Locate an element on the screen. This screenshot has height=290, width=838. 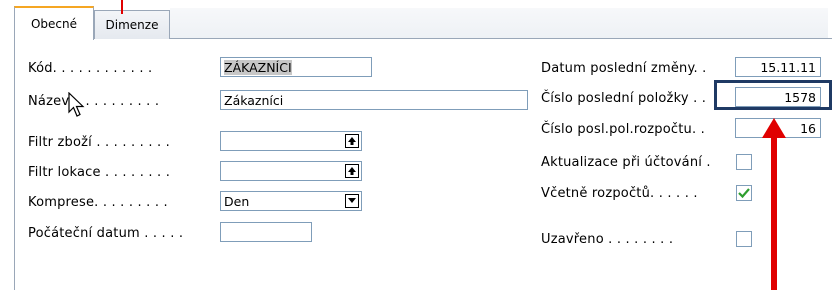
checkbox-label-vcetne-rozpoctu: Včetně rozpočtů. . . . . . is located at coordinates (619, 193).